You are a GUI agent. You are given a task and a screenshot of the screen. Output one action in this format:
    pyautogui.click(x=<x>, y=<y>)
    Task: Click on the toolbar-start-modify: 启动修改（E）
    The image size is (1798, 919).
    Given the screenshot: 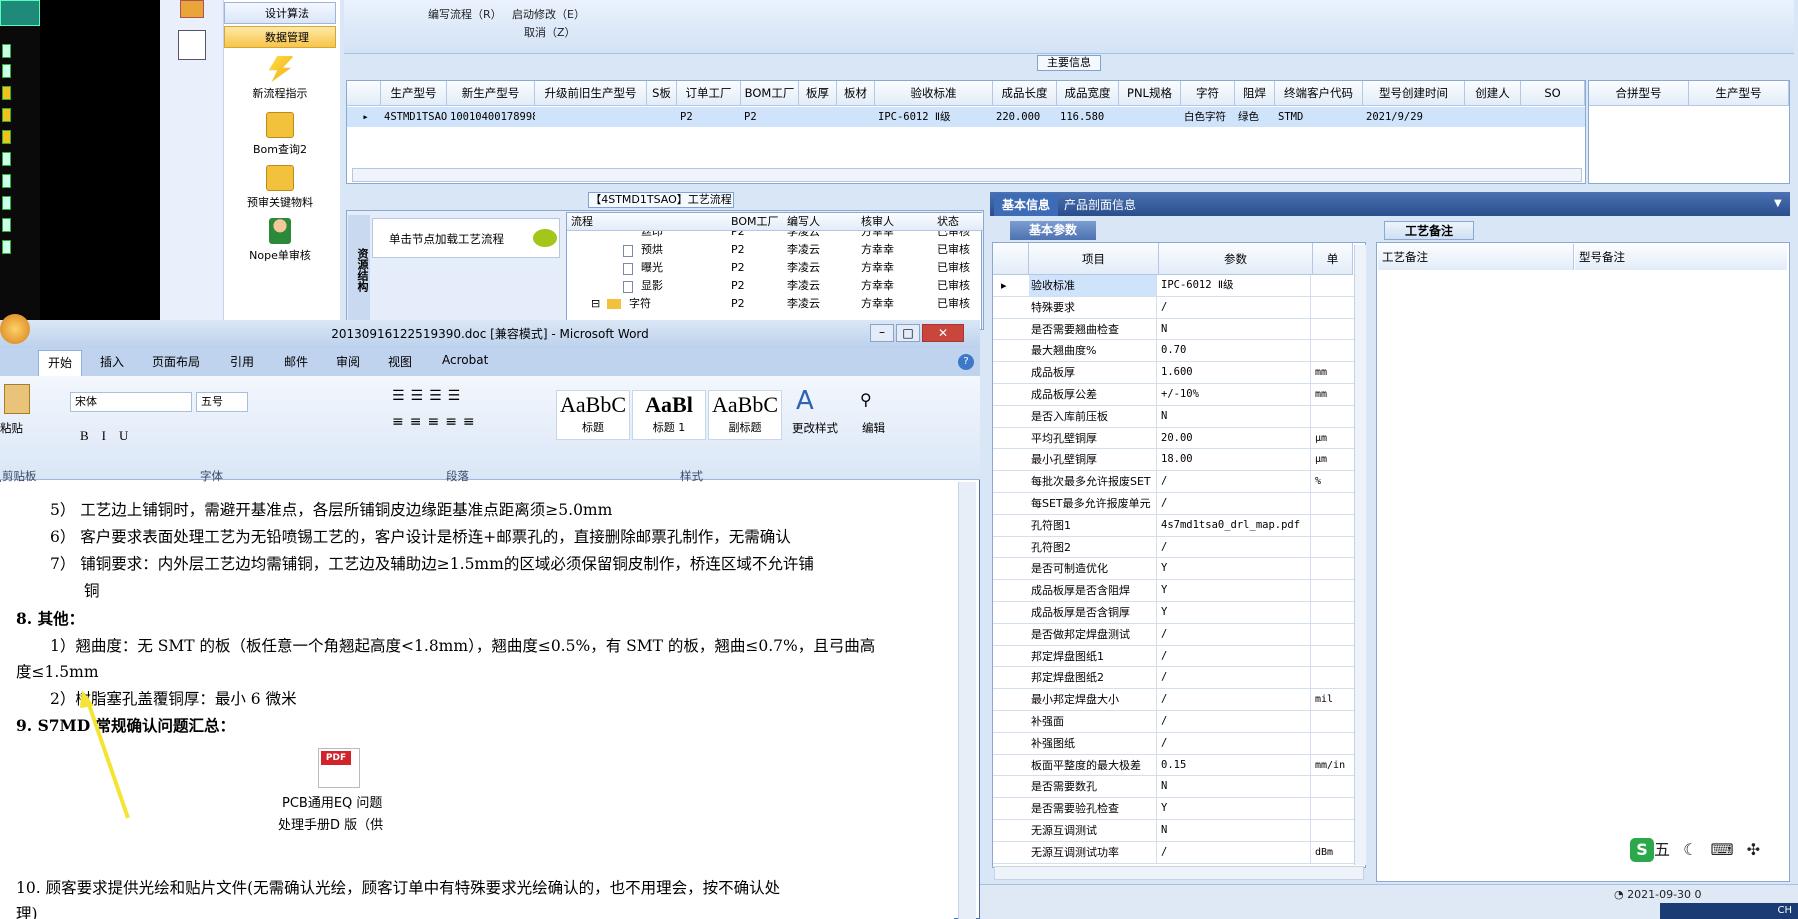 What is the action you would take?
    pyautogui.click(x=548, y=14)
    